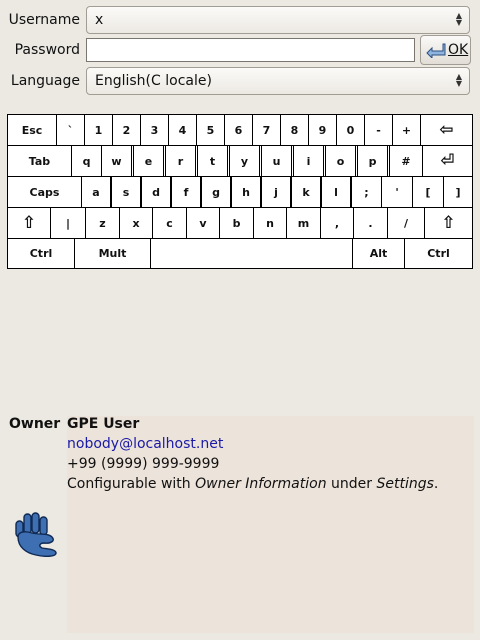  What do you see at coordinates (405, 484) in the screenshot?
I see `owner-info-em2: Settings` at bounding box center [405, 484].